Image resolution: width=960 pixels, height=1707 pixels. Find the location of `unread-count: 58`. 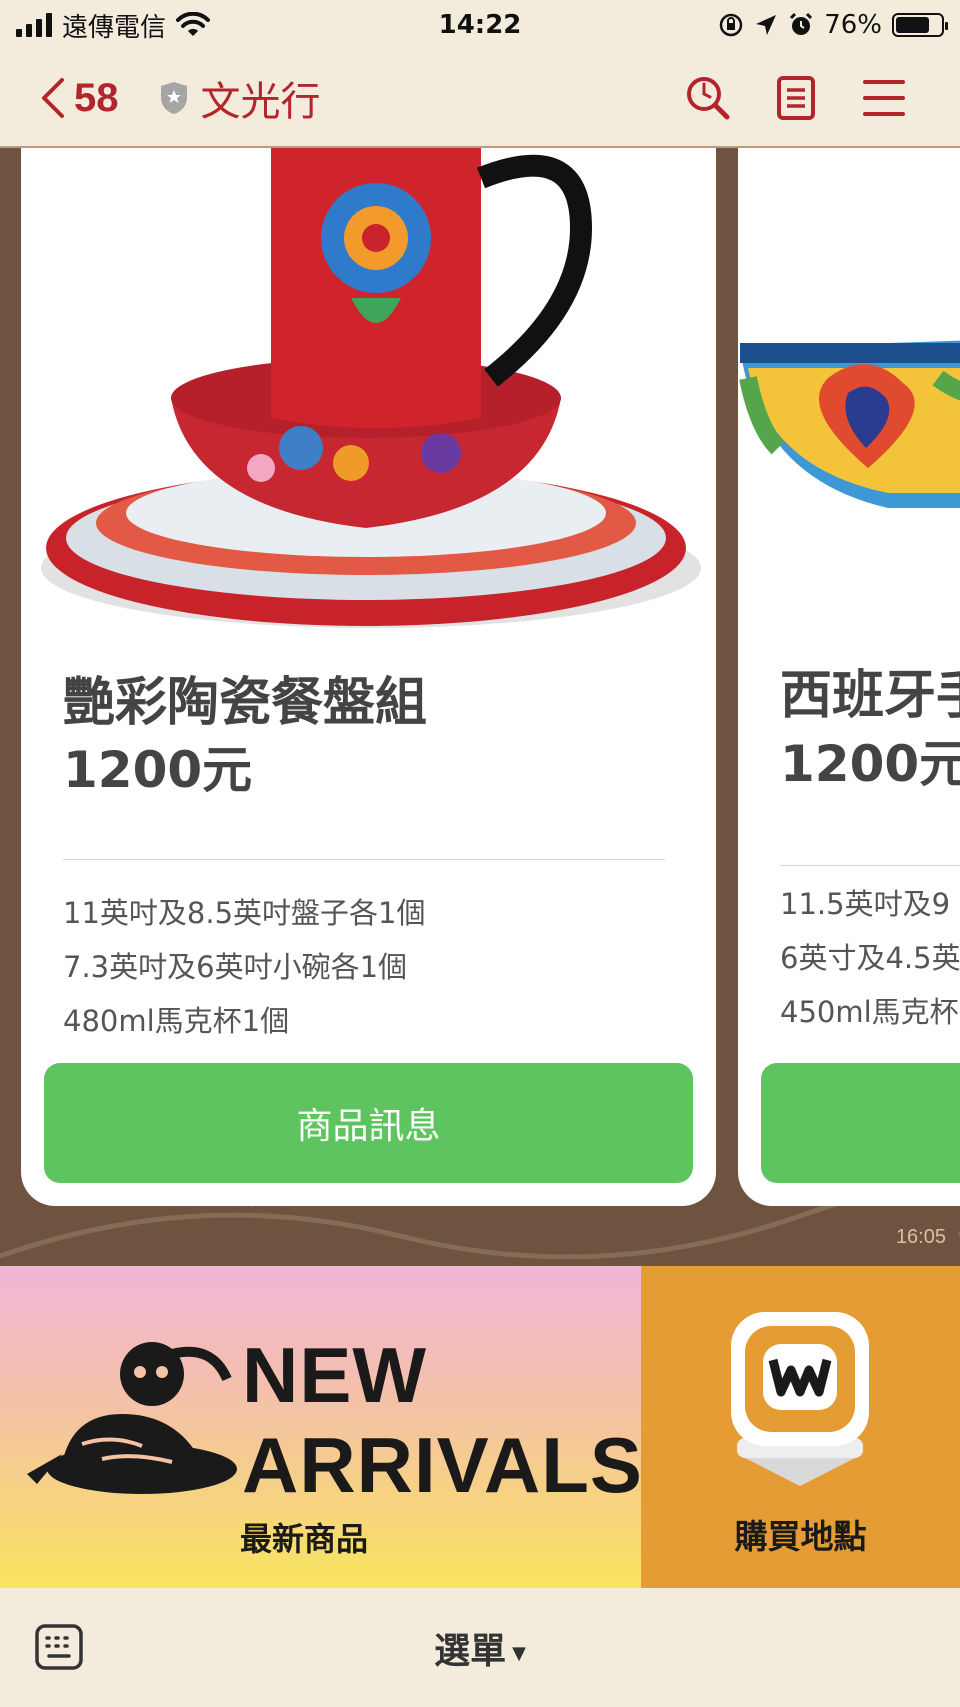

unread-count: 58 is located at coordinates (96, 97).